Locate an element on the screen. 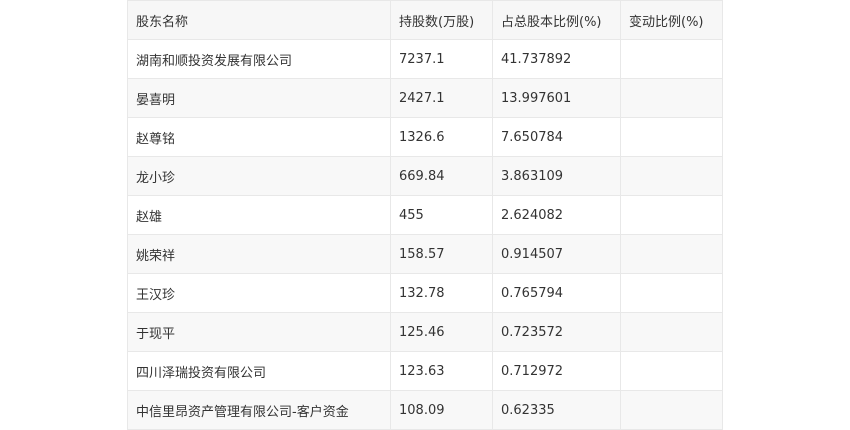 This screenshot has width=850, height=430. table-row: 赵雄 455 2.624082 is located at coordinates (425, 215).